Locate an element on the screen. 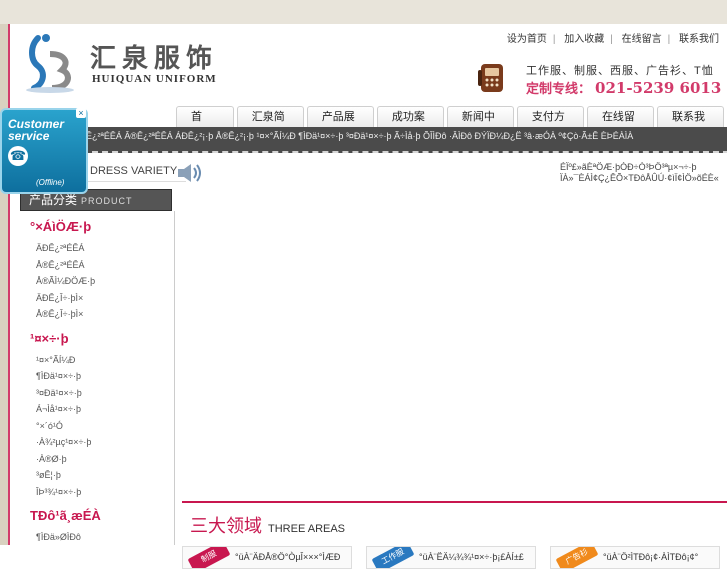  logo-chinese-name: 汇泉服饰 is located at coordinates (154, 59).